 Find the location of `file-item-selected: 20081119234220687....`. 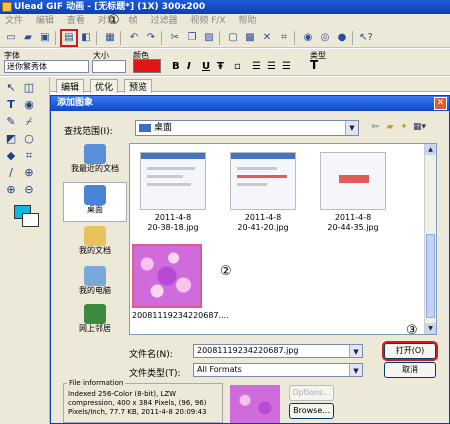

file-item-selected: 20081119234220687.... is located at coordinates (180, 282).